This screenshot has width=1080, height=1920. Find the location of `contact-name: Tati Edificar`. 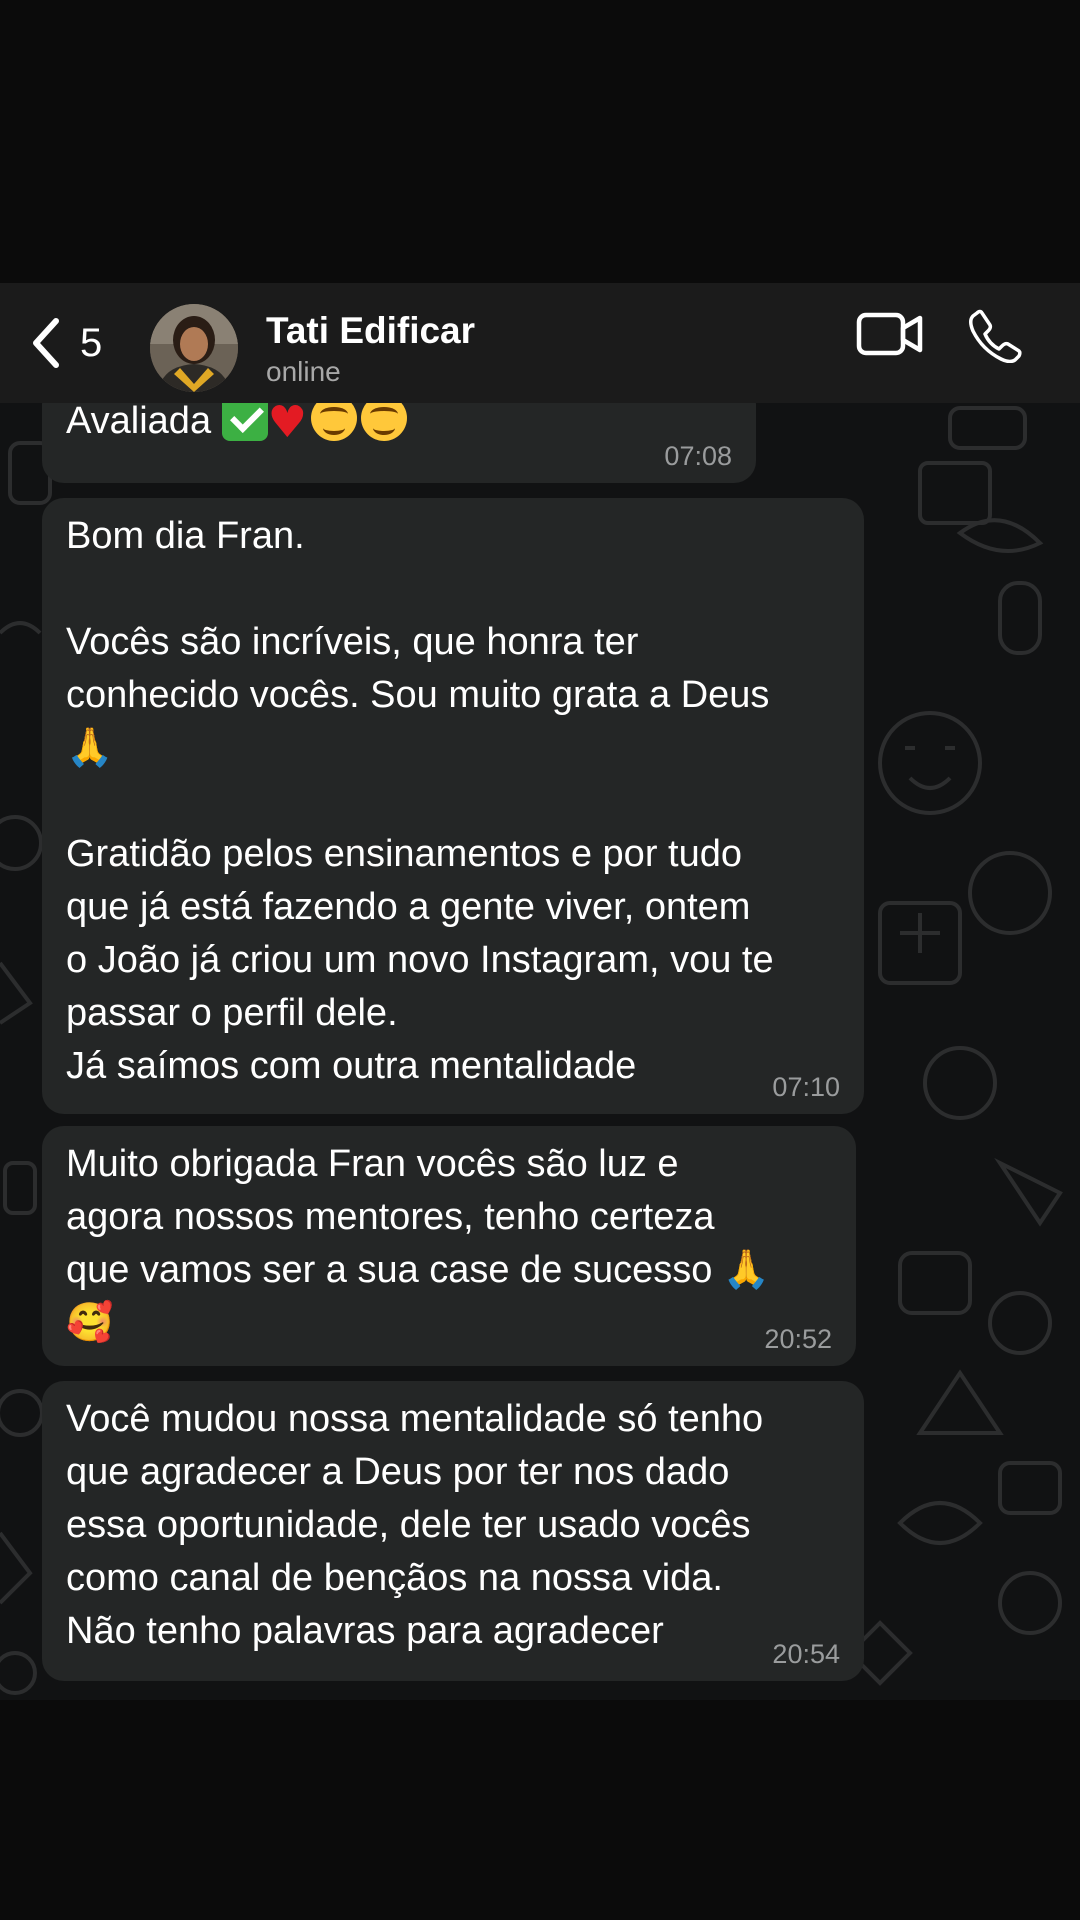

contact-name: Tati Edificar is located at coordinates (371, 330).